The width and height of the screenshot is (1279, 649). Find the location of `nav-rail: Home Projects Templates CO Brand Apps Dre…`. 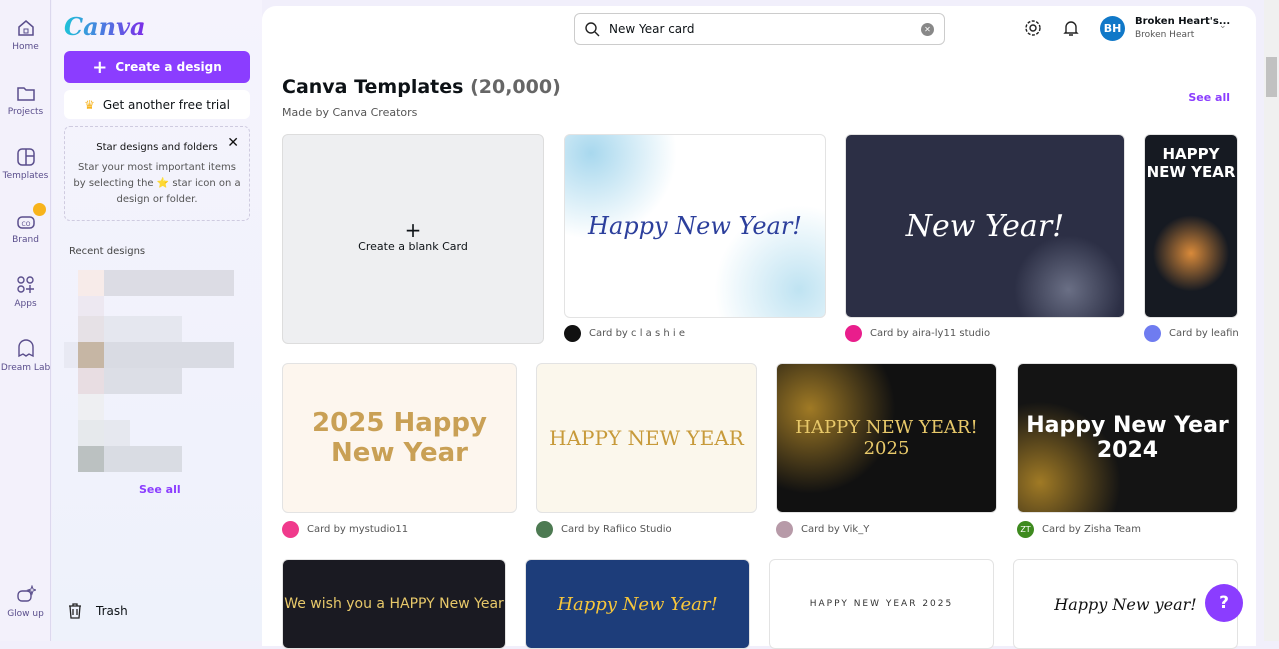

nav-rail: Home Projects Templates CO Brand Apps Dre… is located at coordinates (25, 320).